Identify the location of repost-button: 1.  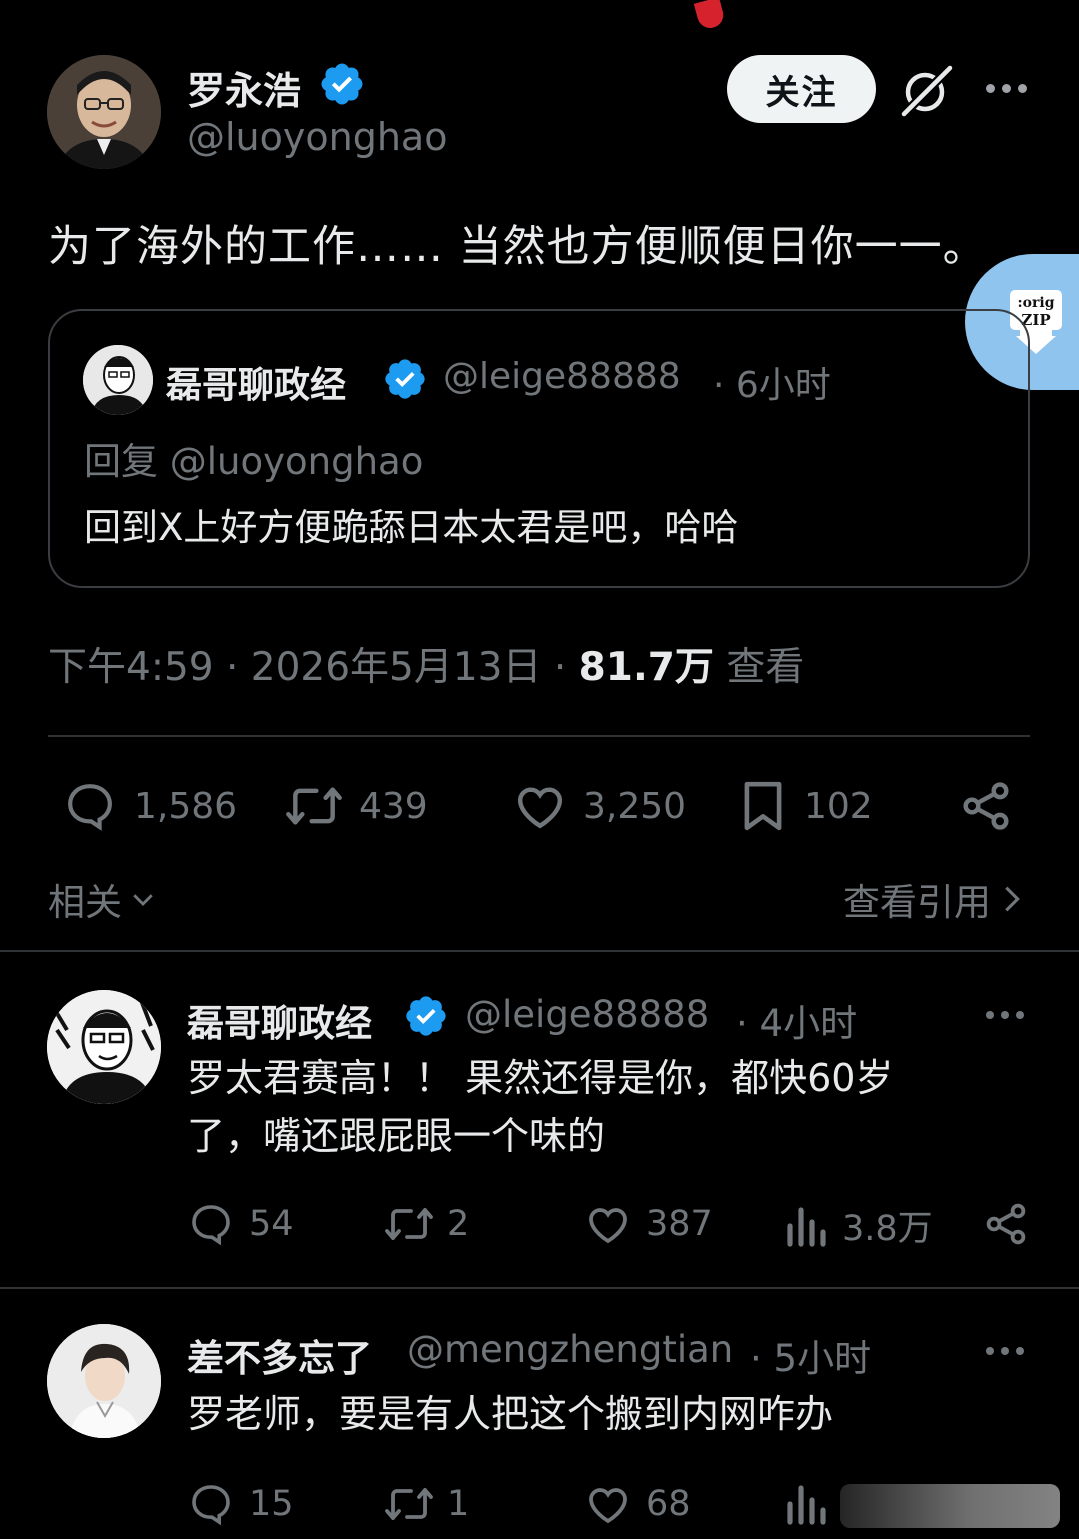
(426, 1504).